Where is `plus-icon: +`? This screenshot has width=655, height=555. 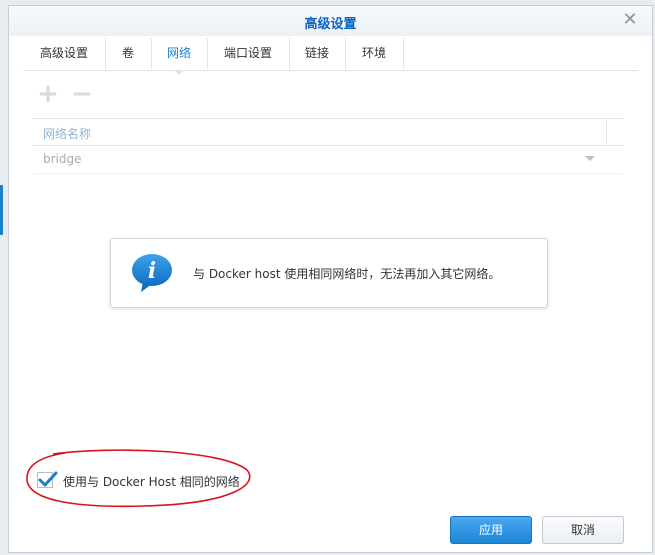
plus-icon: + is located at coordinates (48, 94).